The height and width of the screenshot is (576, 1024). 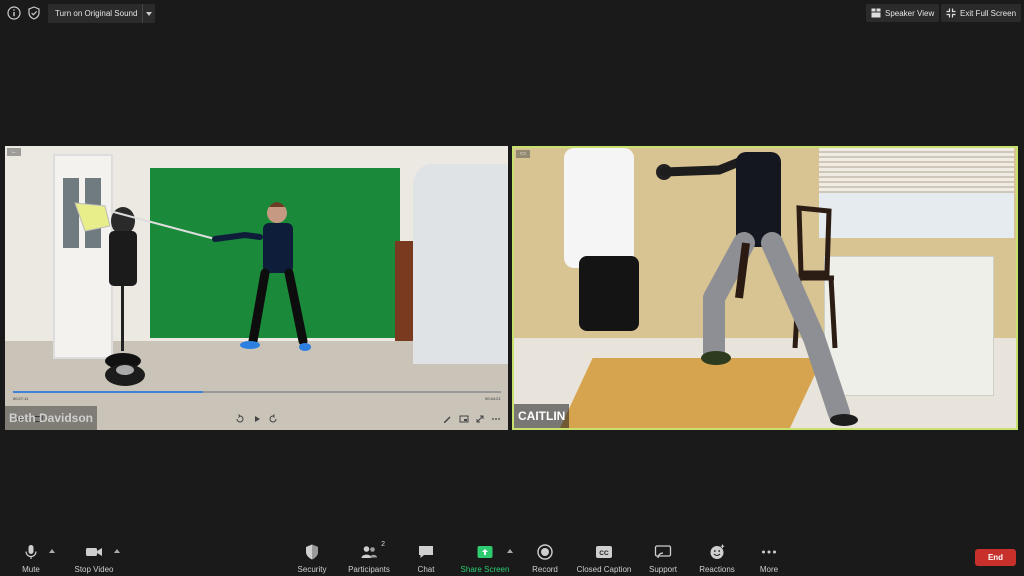 I want to click on playback-progress-fill, so click(x=108, y=392).